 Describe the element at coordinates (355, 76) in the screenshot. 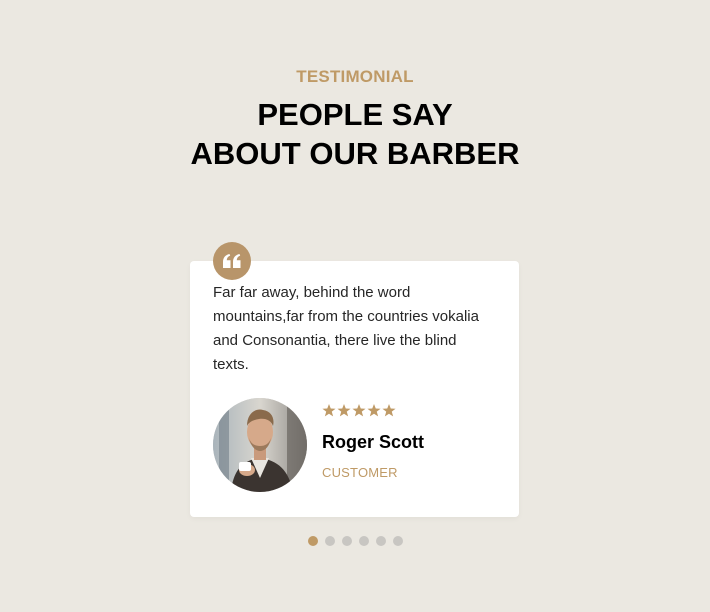

I see `section-eyebrow: TESTIMONIAL` at that location.